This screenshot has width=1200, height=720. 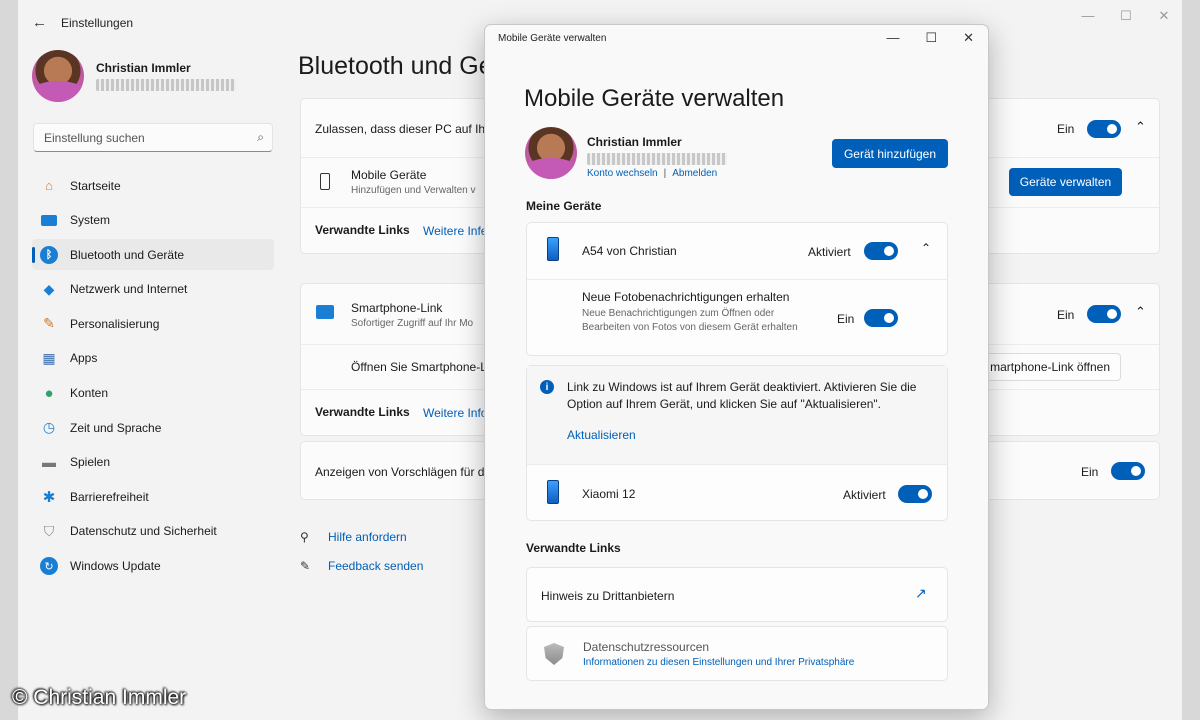 I want to click on sign-out-link: Abmelden, so click(x=694, y=173).